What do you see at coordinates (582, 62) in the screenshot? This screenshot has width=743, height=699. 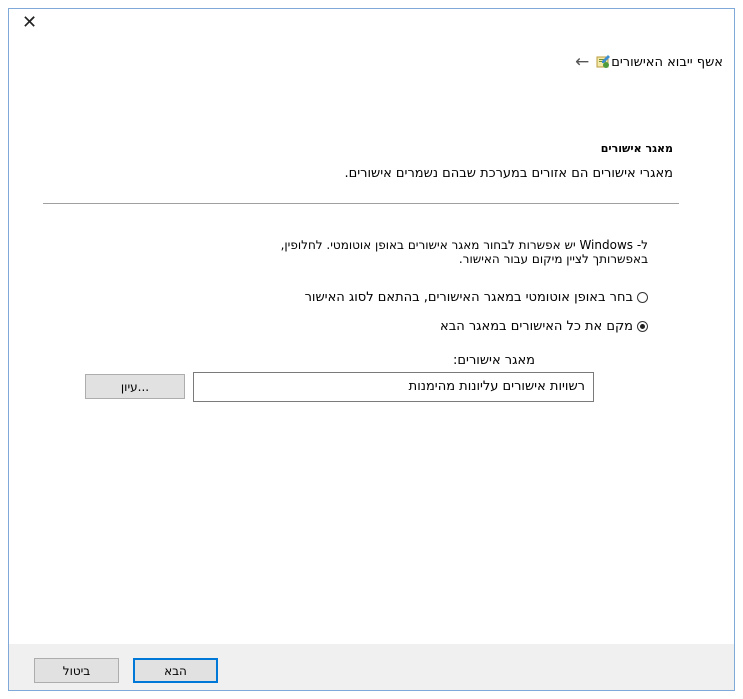 I see `back-arrow-icon: ←` at bounding box center [582, 62].